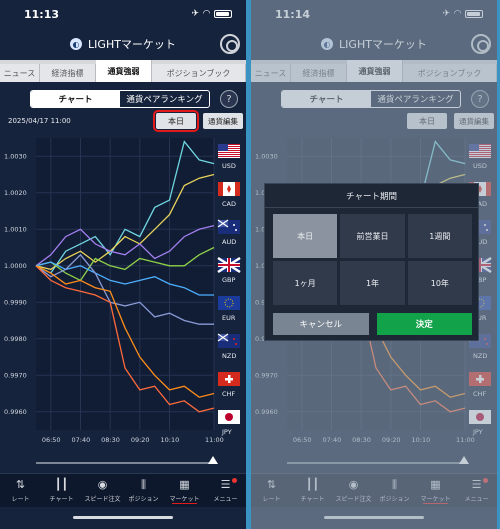 This screenshot has height=529, width=500. Describe the element at coordinates (480, 166) in the screenshot. I see `legend-label-usd: USD` at that location.